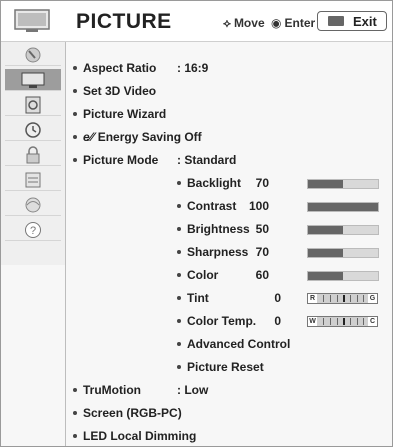 This screenshot has height=447, width=393. What do you see at coordinates (218, 229) in the screenshot?
I see `brightness-label: Brightness` at bounding box center [218, 229].